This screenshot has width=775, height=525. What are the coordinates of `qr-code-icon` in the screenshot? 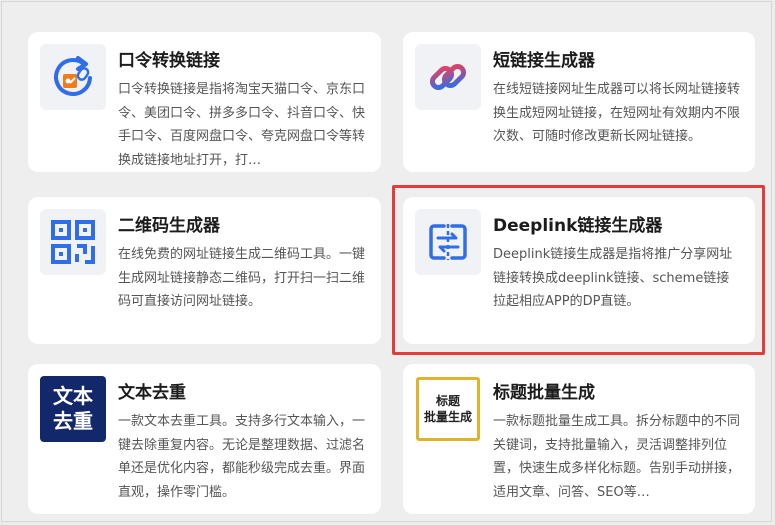 It's located at (73, 242).